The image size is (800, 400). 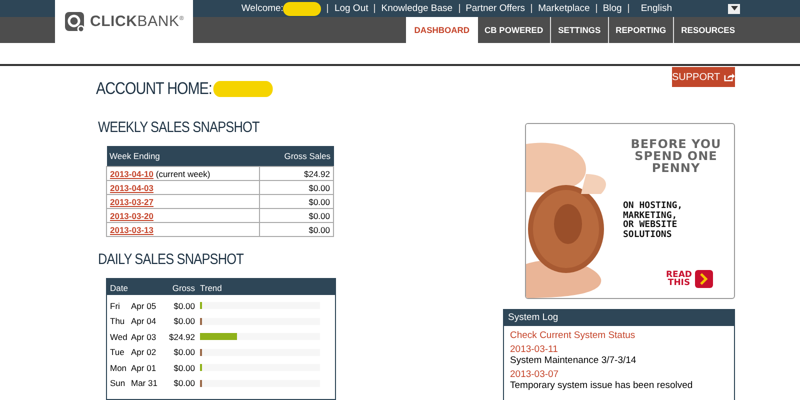 I want to click on status-link: Check Current System Status, so click(x=619, y=335).